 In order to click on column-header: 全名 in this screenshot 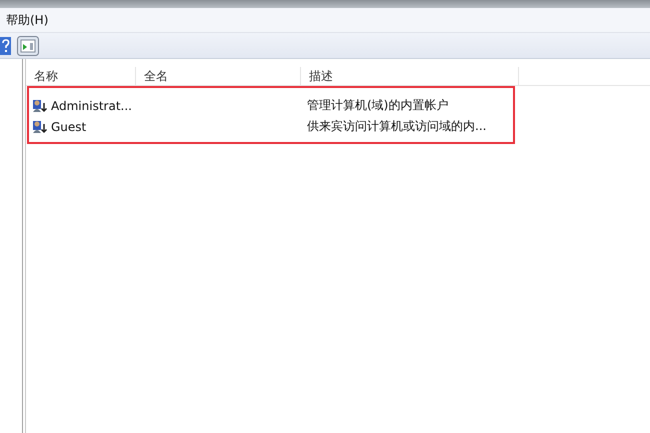, I will do `click(218, 76)`.